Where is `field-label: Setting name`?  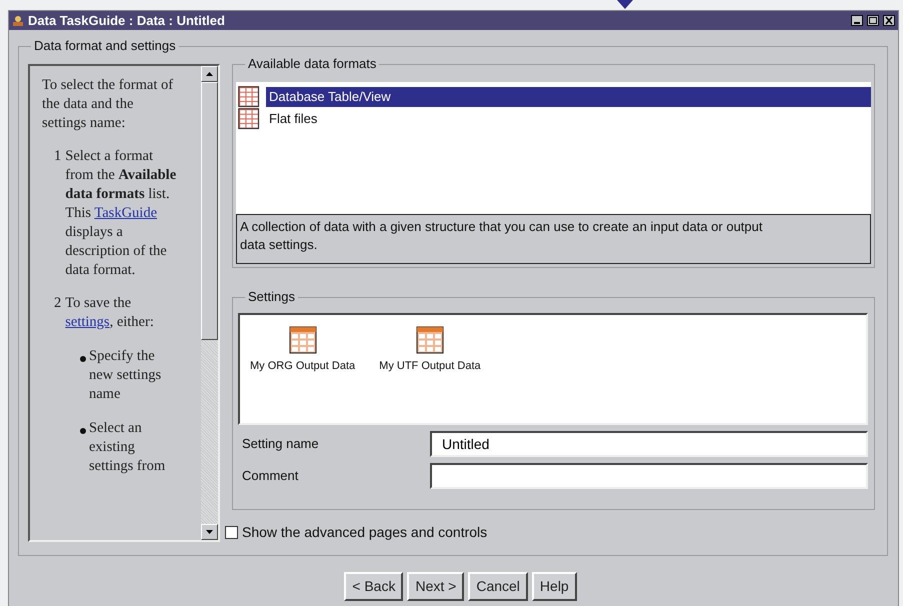
field-label: Setting name is located at coordinates (280, 444).